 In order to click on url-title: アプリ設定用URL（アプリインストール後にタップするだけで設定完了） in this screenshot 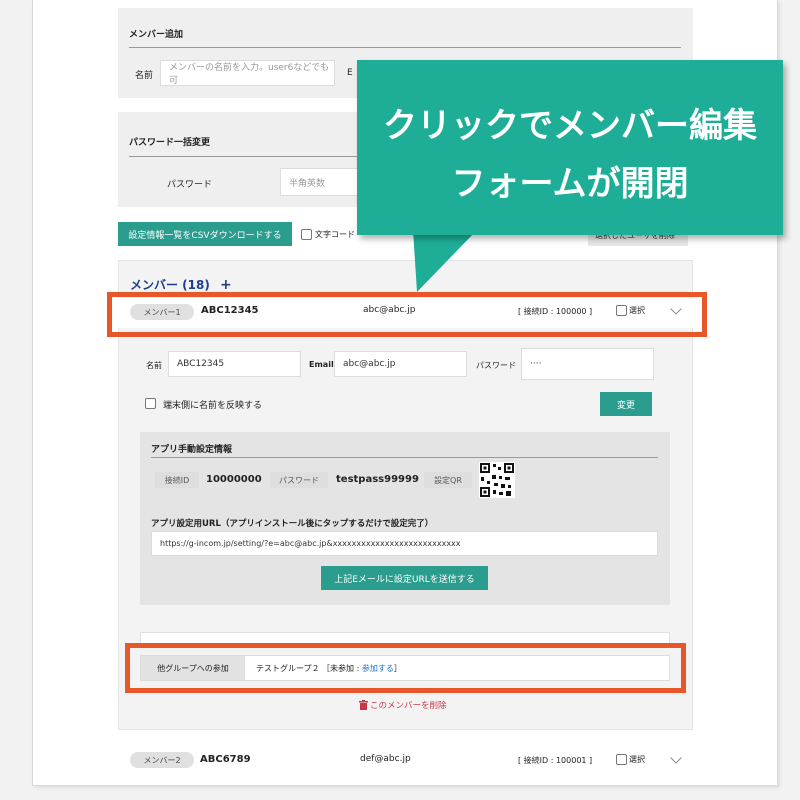, I will do `click(292, 524)`.